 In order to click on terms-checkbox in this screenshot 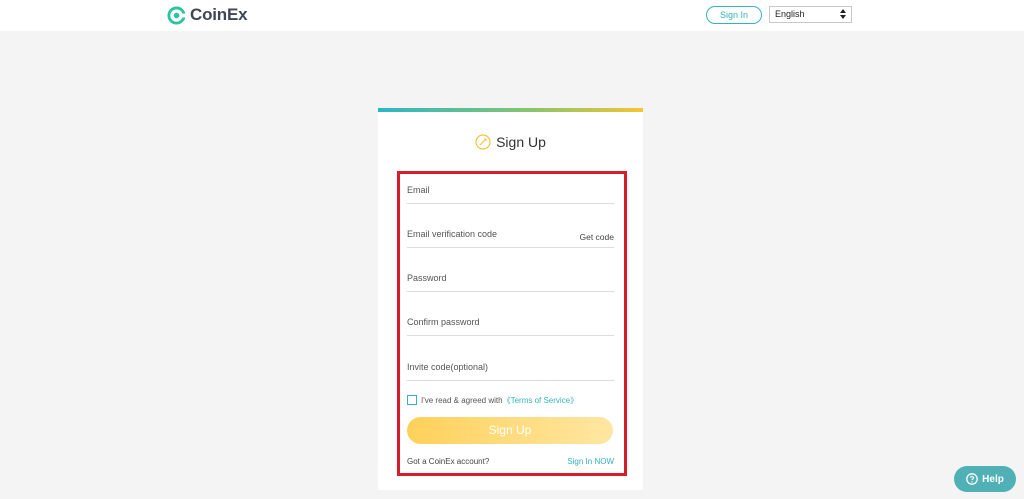, I will do `click(412, 400)`.